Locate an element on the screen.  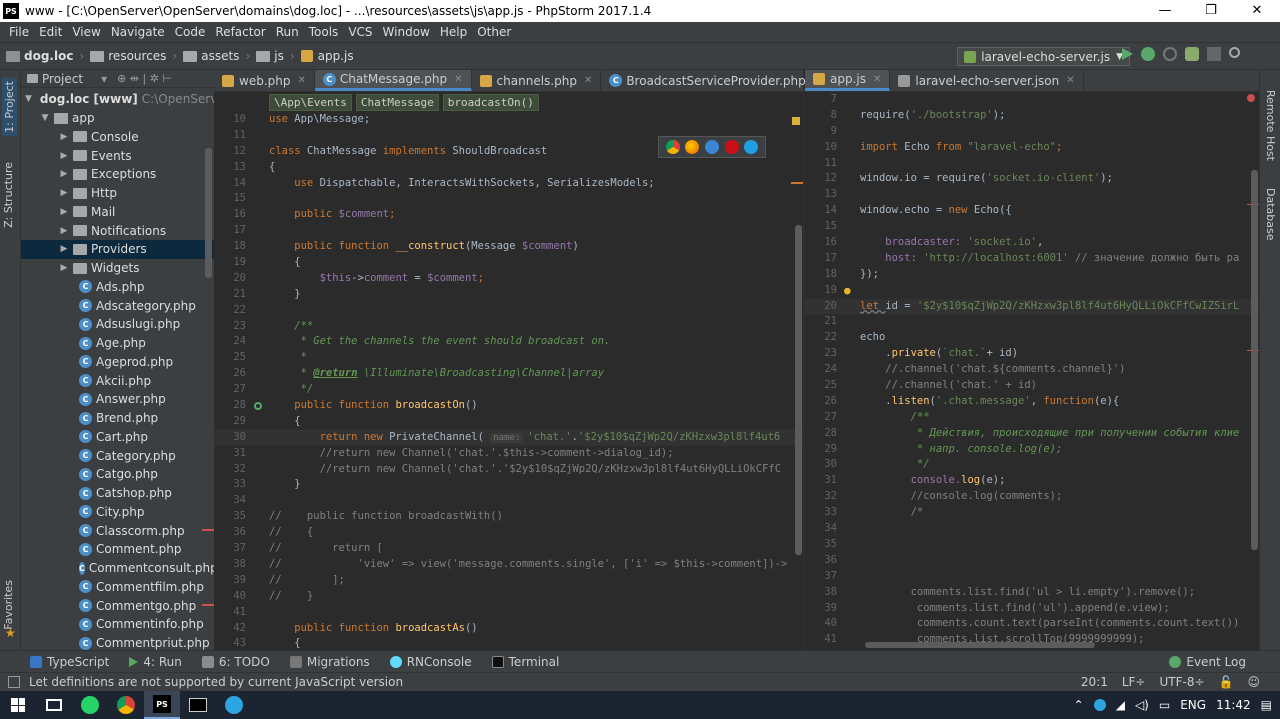
tree-file: C Classcorm.php is located at coordinates (117, 530).